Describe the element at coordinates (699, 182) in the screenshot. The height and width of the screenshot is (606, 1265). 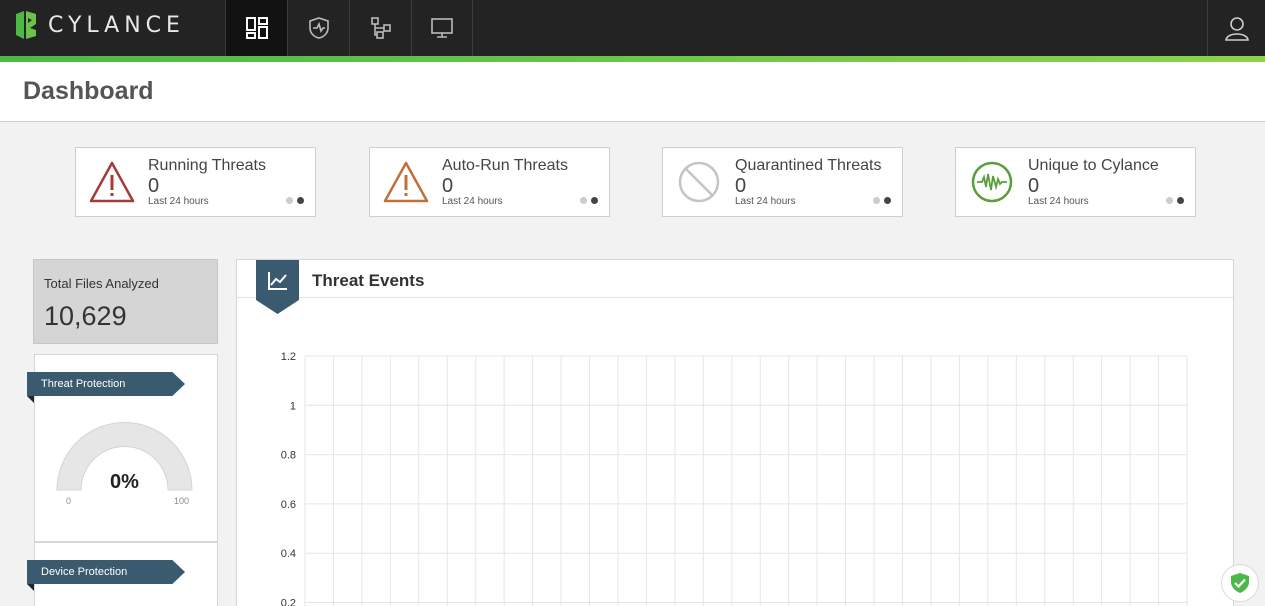
I see `blocked-icon` at that location.